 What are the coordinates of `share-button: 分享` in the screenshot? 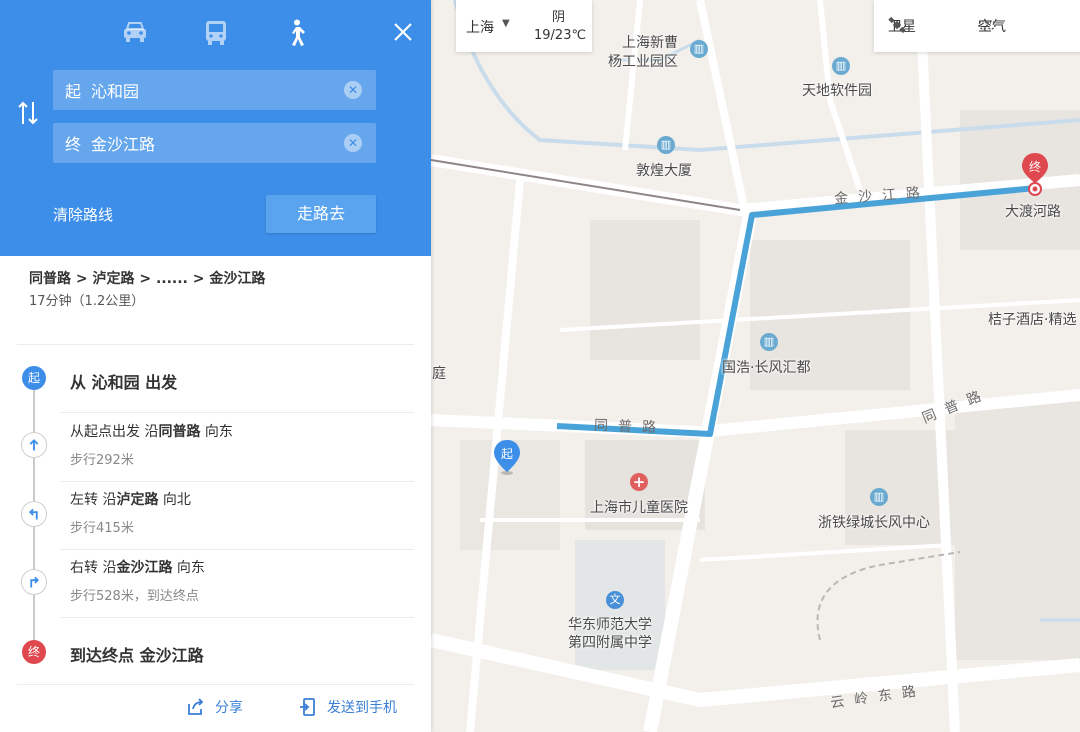 It's located at (215, 707).